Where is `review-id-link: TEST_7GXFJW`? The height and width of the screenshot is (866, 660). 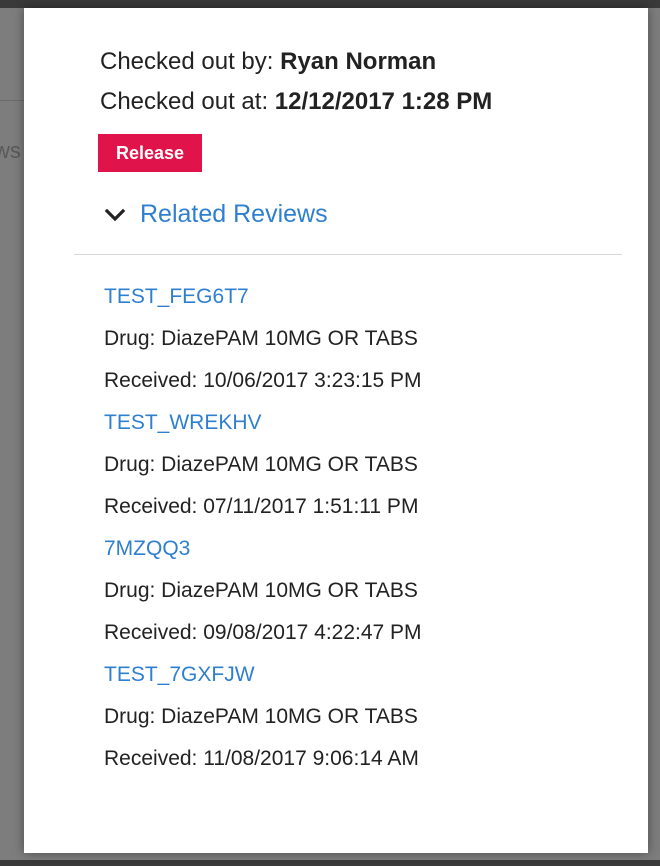 review-id-link: TEST_7GXFJW is located at coordinates (364, 675).